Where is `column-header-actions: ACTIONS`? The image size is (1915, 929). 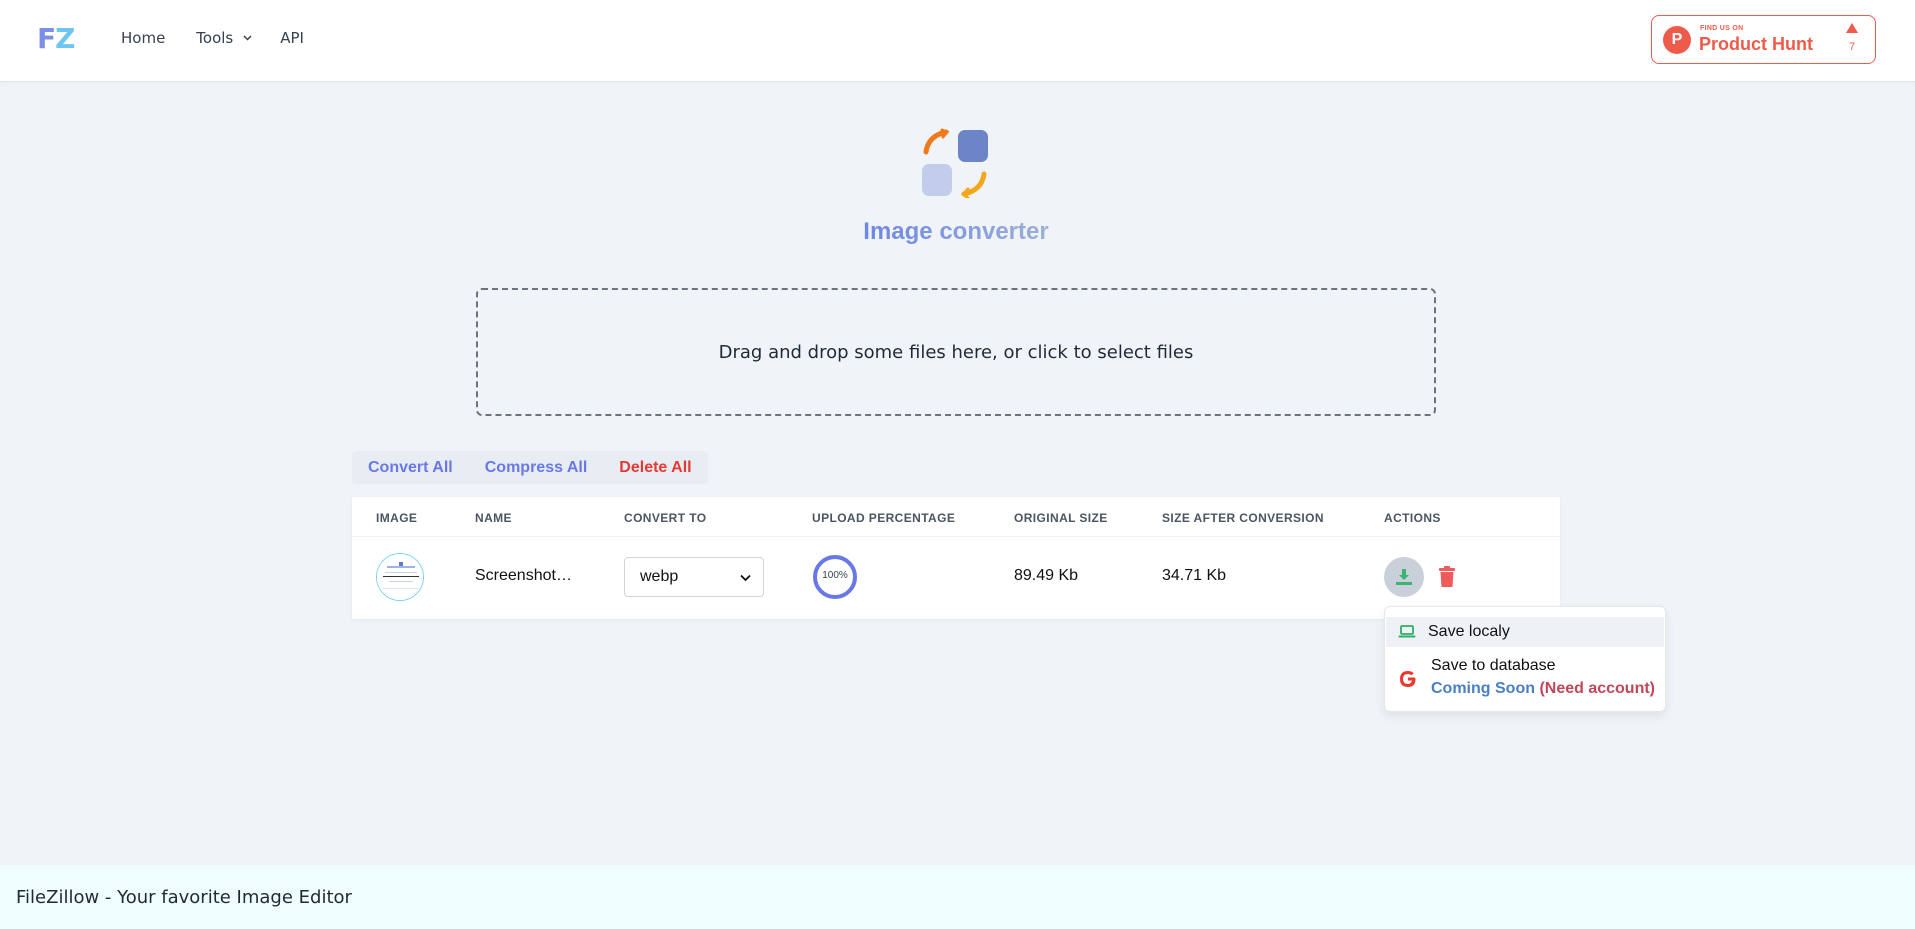 column-header-actions: ACTIONS is located at coordinates (1412, 518).